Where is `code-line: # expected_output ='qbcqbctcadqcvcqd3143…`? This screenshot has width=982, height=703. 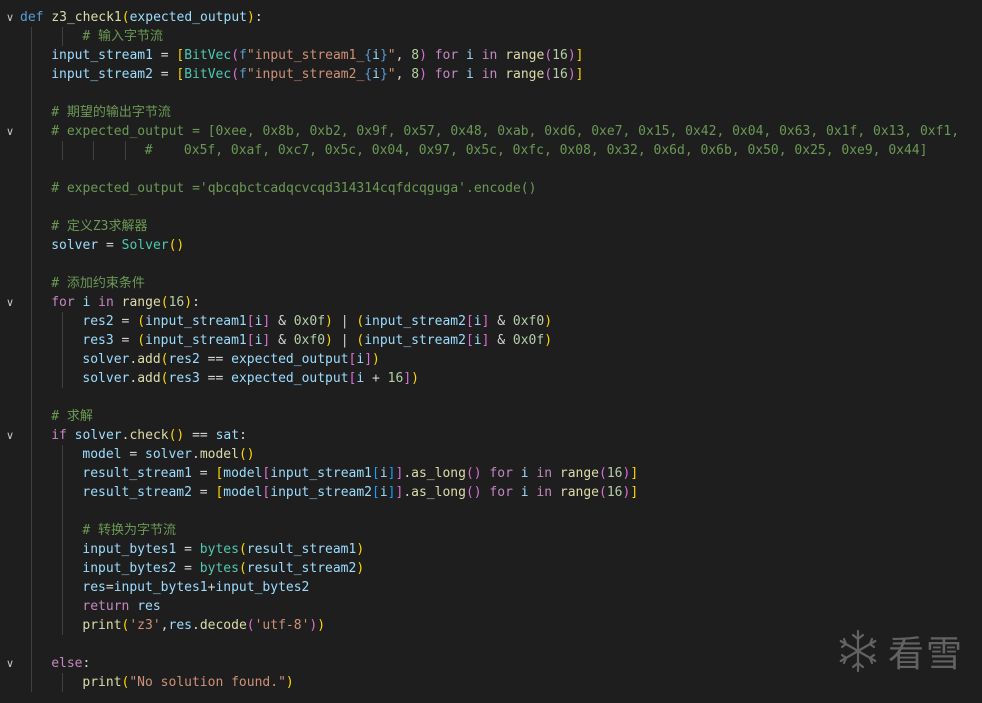
code-line: # expected_output ='qbcqbctcadqcvcqd3143… is located at coordinates (491, 188).